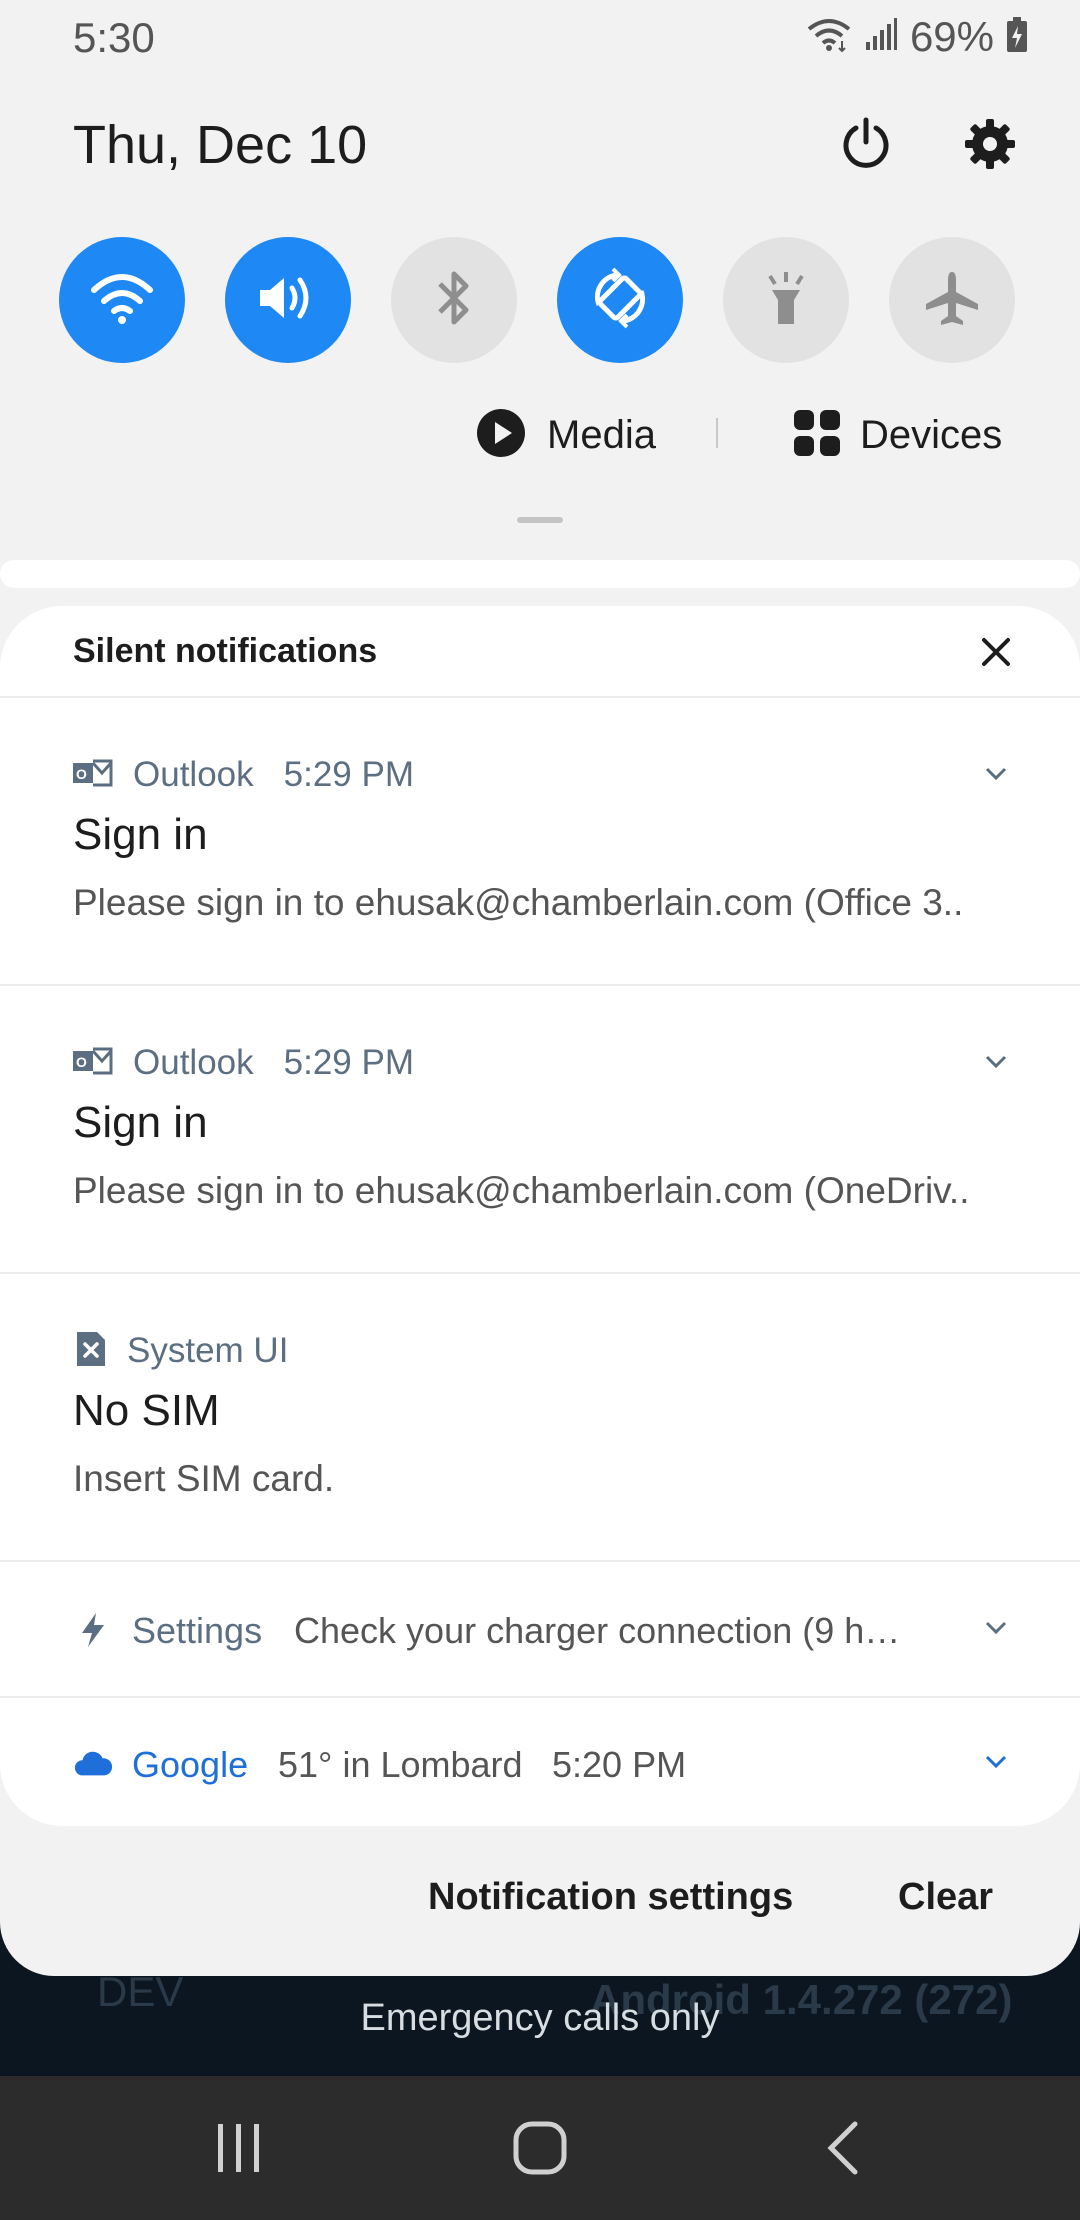 The width and height of the screenshot is (1080, 2220). What do you see at coordinates (601, 434) in the screenshot?
I see `media-label: Media` at bounding box center [601, 434].